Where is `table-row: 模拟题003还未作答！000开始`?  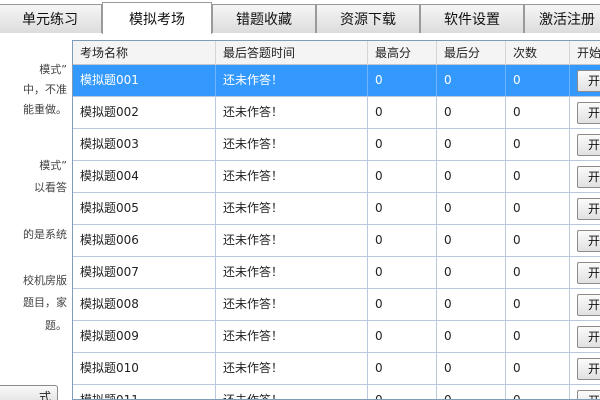 table-row: 模拟题003还未作答！000开始 is located at coordinates (336, 145).